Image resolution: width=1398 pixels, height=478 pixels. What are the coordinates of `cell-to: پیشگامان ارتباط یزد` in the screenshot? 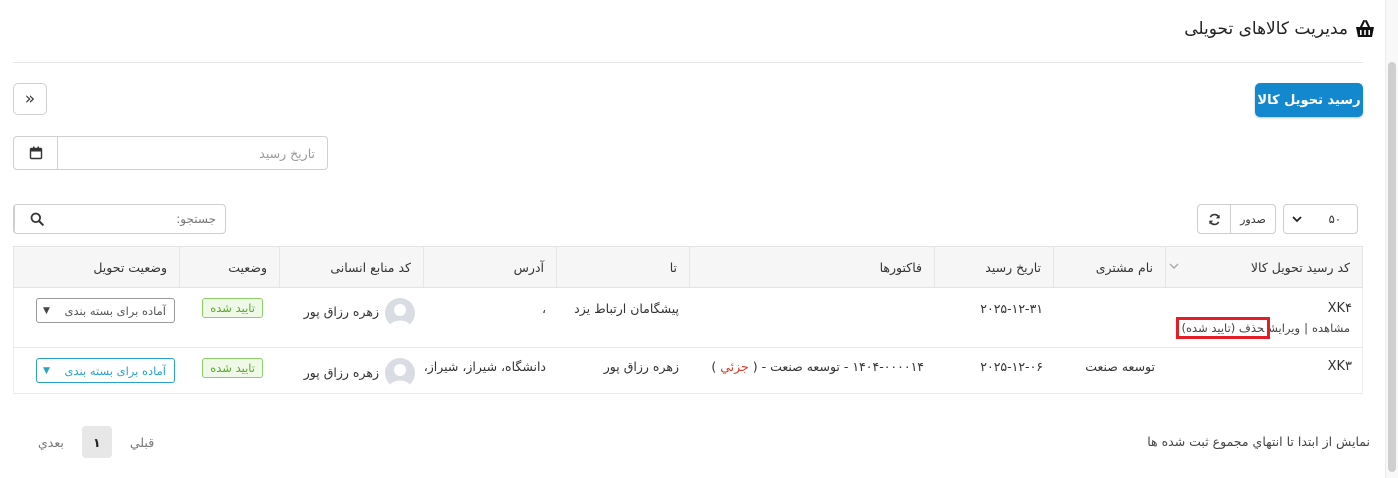 It's located at (622, 317).